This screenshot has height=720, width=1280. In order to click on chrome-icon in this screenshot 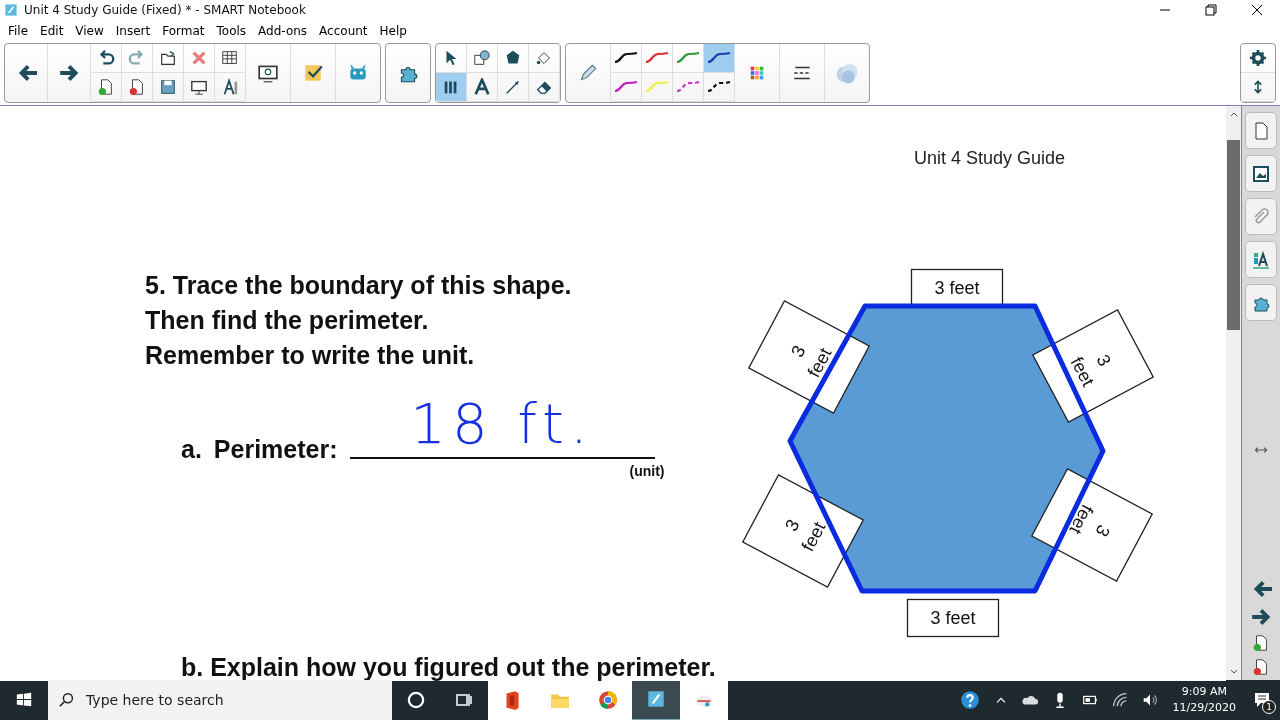, I will do `click(608, 700)`.